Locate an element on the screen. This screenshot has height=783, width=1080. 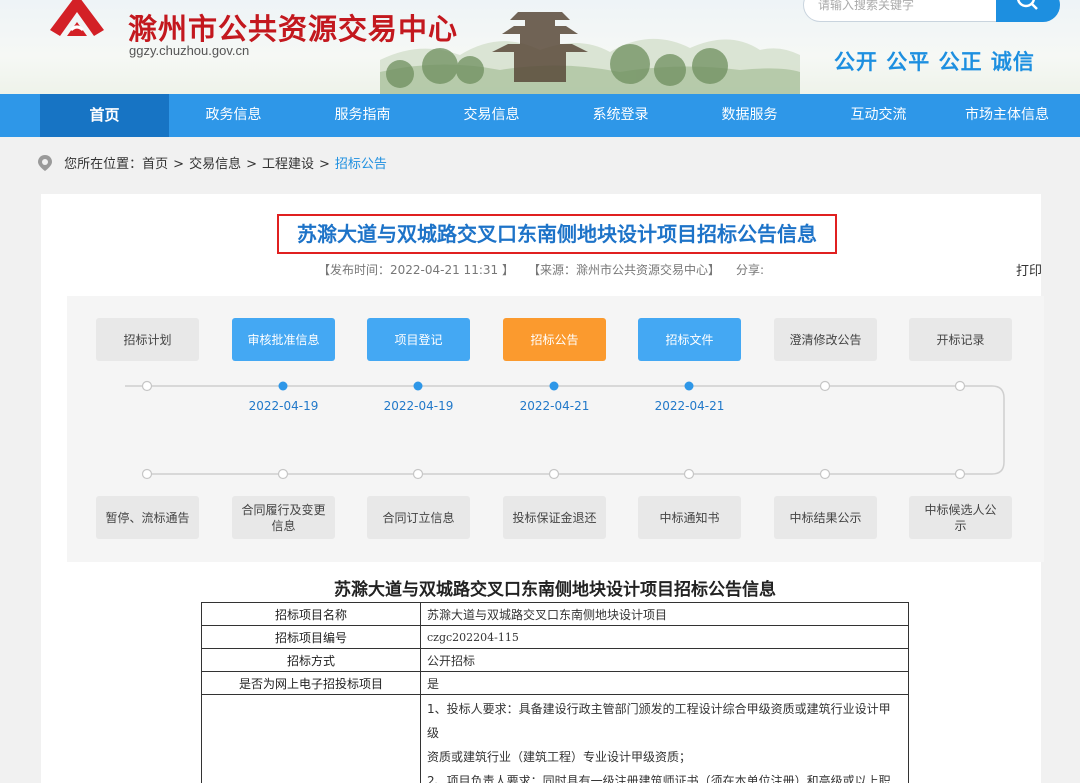
site-title: 滁州市公共资源交易中心 is located at coordinates (293, 29).